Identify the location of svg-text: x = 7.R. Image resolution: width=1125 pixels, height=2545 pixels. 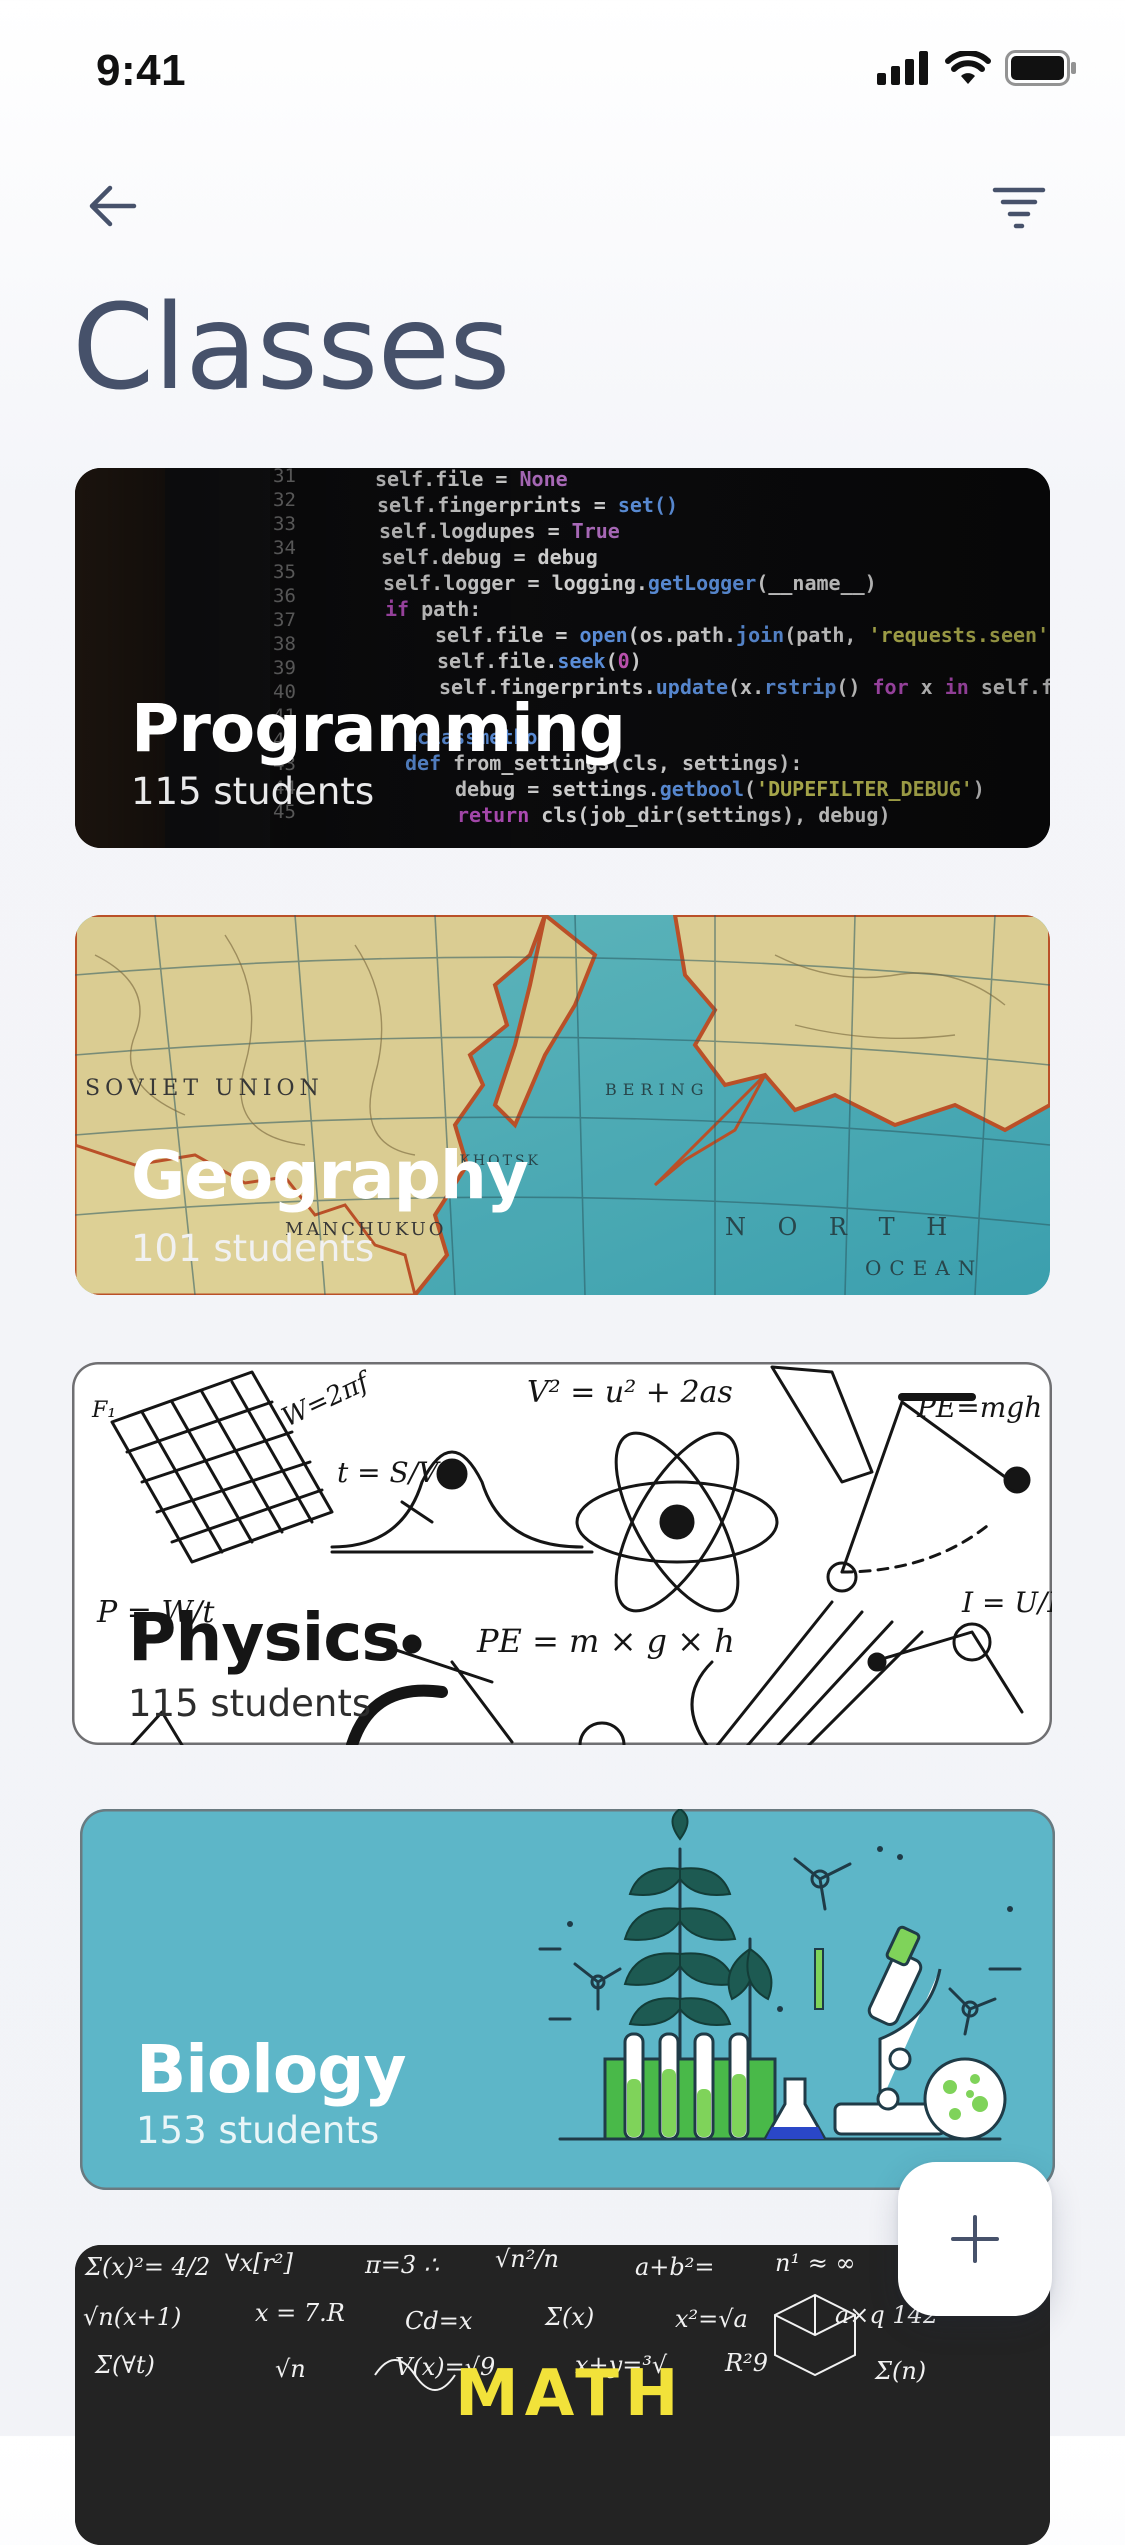
(300, 2313).